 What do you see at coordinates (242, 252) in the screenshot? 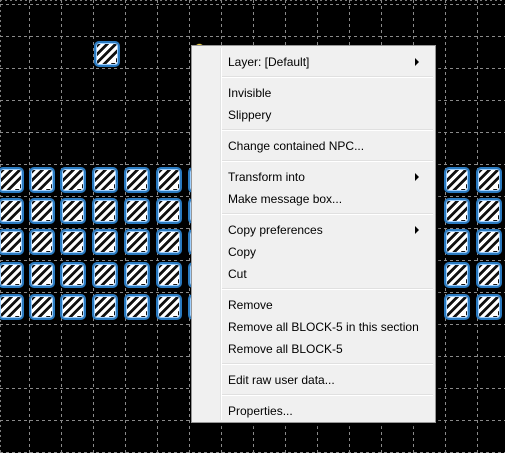
I see `menu-item-label: Copy` at bounding box center [242, 252].